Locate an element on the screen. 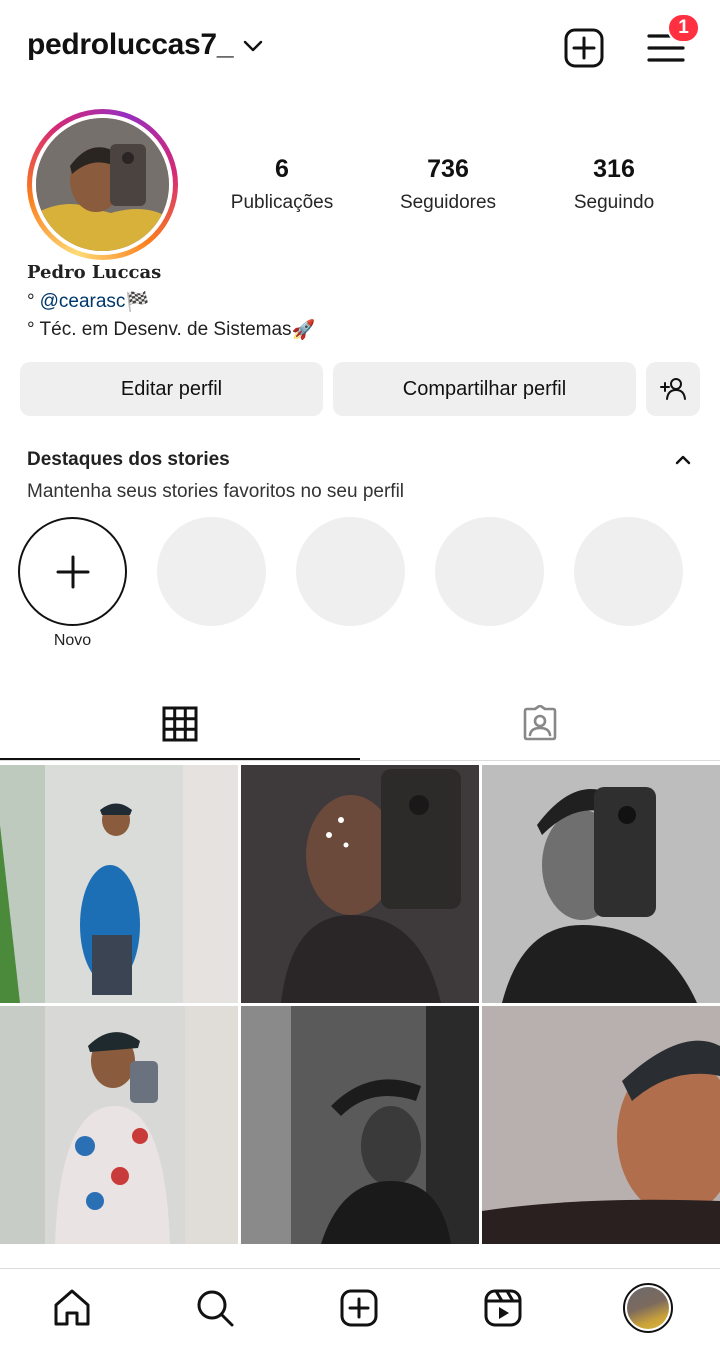  bottom-navigation is located at coordinates (360, 1311).